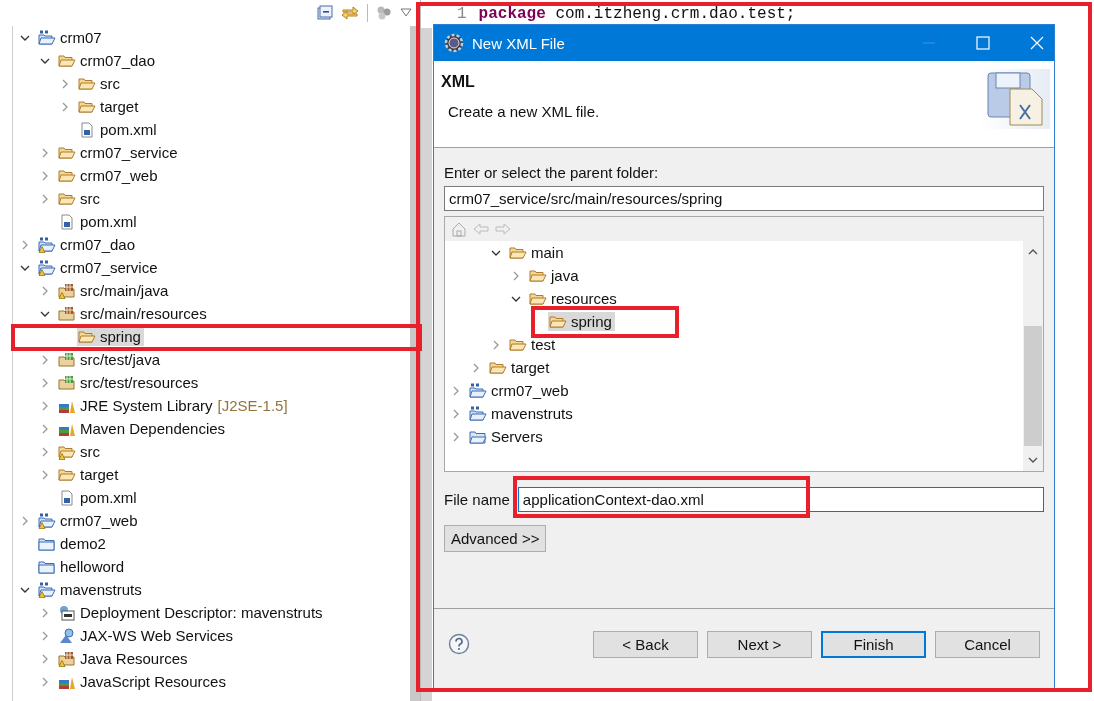 The height and width of the screenshot is (701, 1094). I want to click on tree-item: Java Resources, so click(124, 658).